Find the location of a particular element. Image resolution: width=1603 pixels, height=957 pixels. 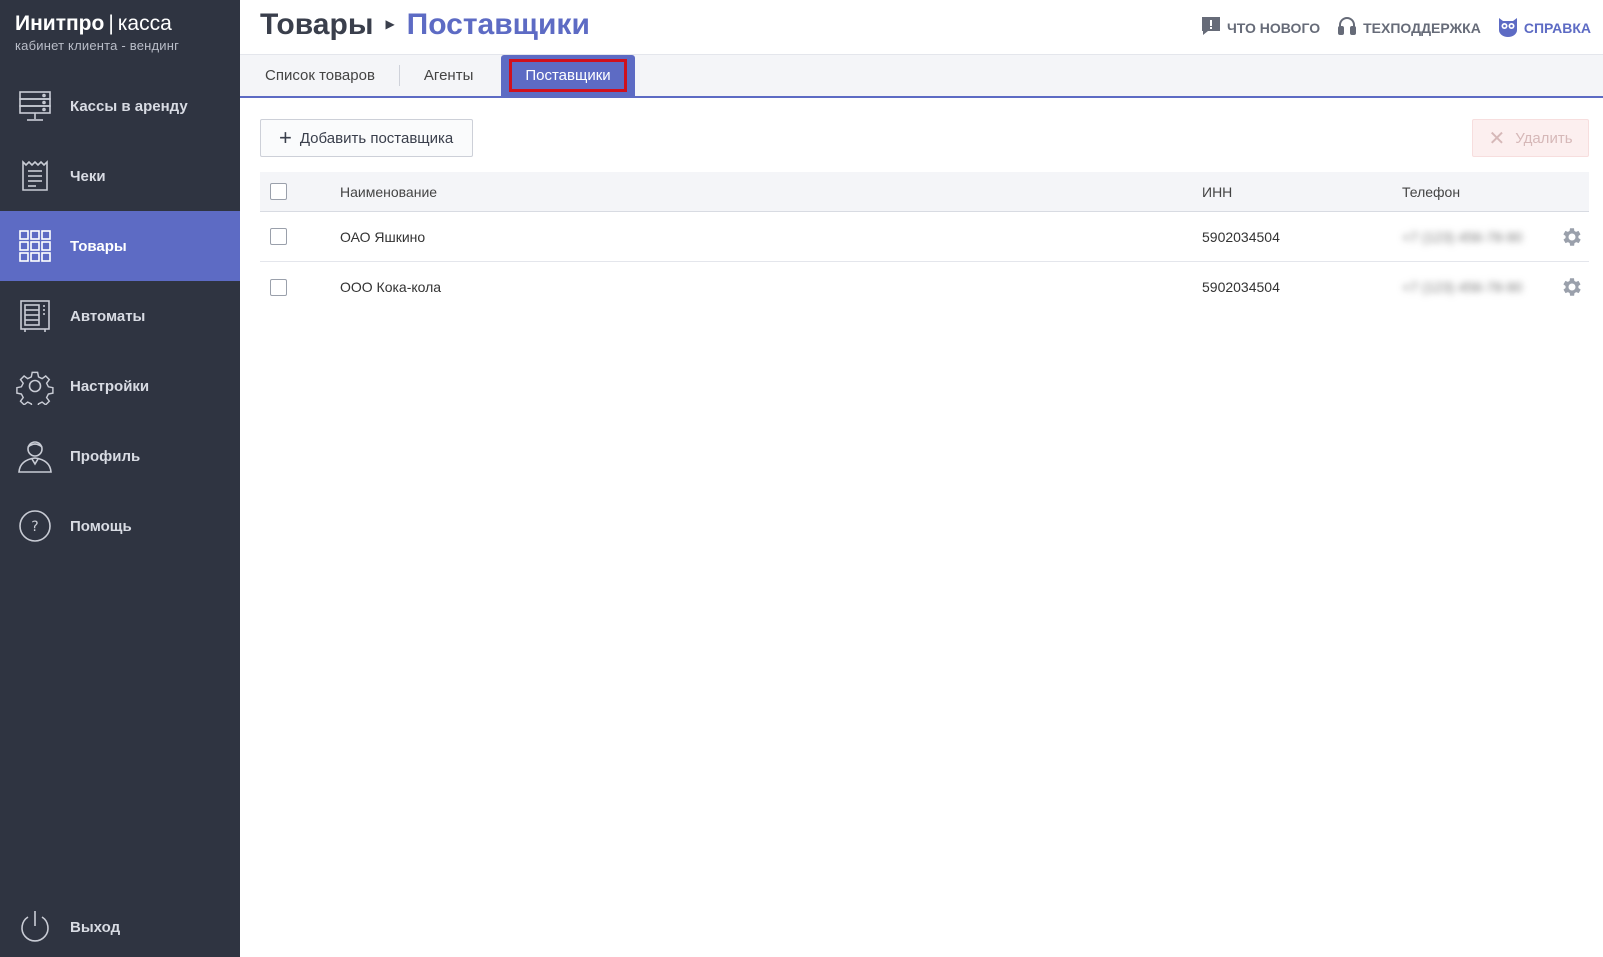

plus-icon: + is located at coordinates (285, 137).